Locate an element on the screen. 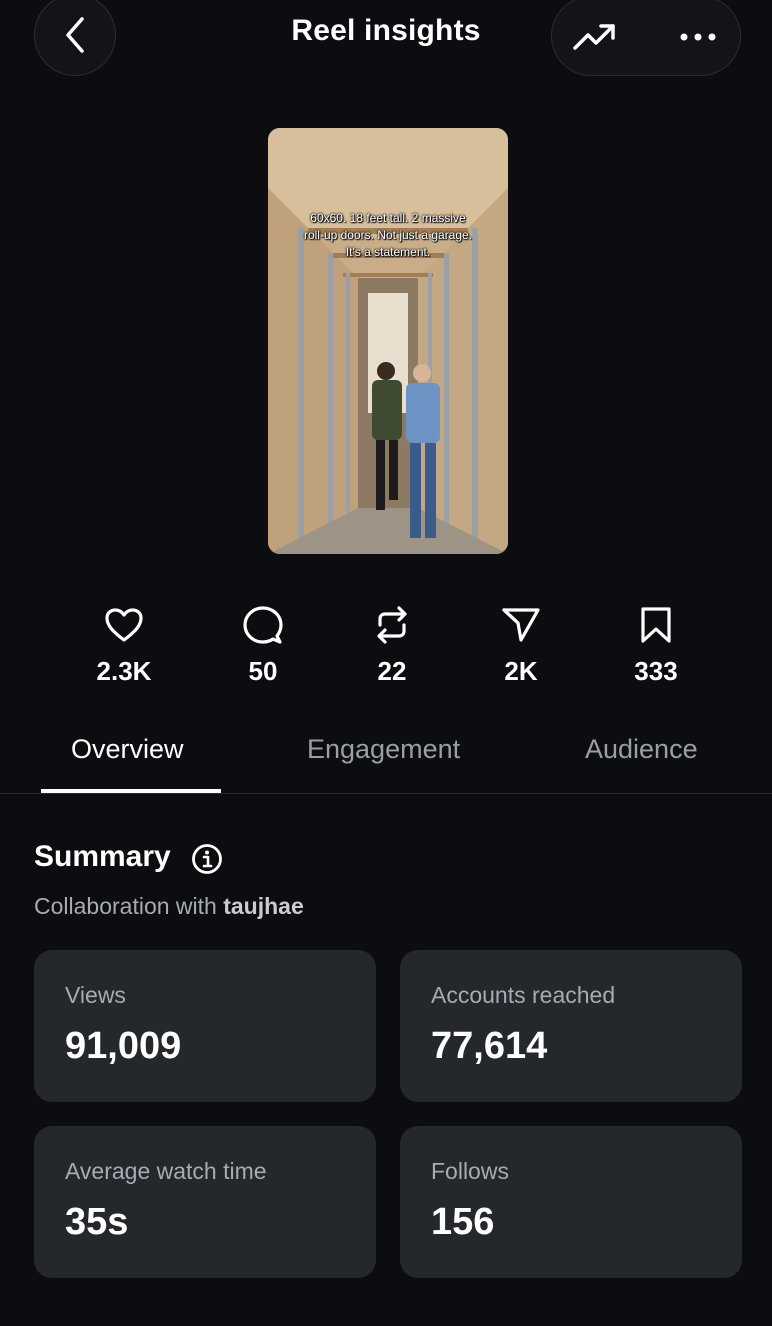 The width and height of the screenshot is (772, 1326). header-actions is located at coordinates (646, 38).